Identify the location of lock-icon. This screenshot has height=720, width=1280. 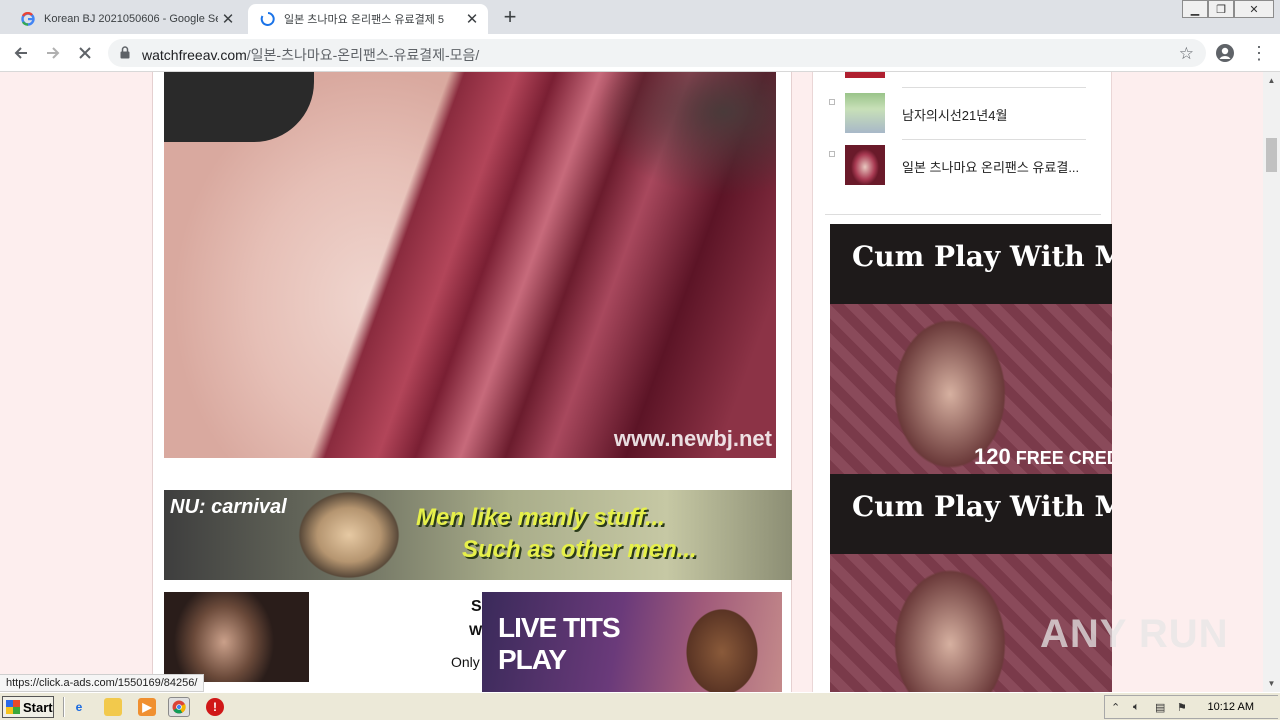
(125, 55).